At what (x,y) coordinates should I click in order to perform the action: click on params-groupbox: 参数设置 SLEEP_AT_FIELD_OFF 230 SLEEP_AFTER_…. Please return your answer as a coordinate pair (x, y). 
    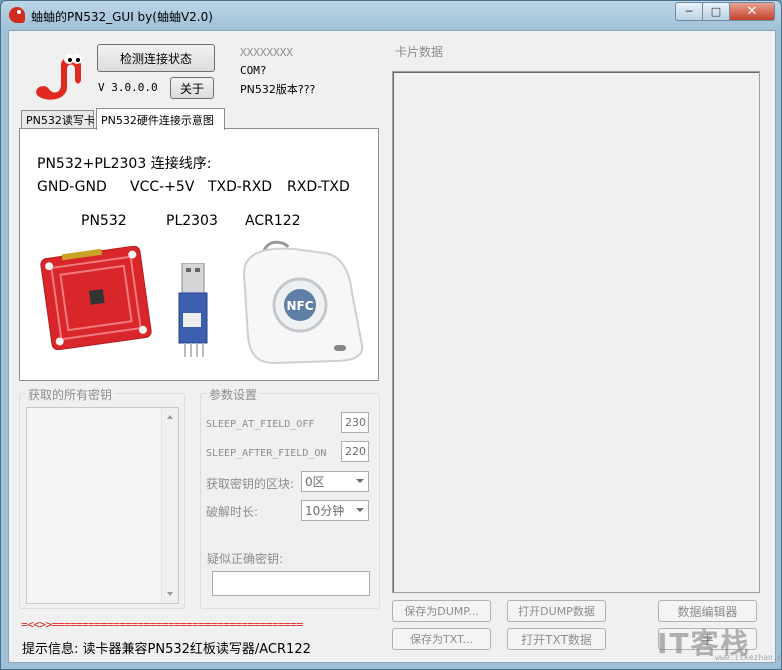
    Looking at the image, I should click on (290, 497).